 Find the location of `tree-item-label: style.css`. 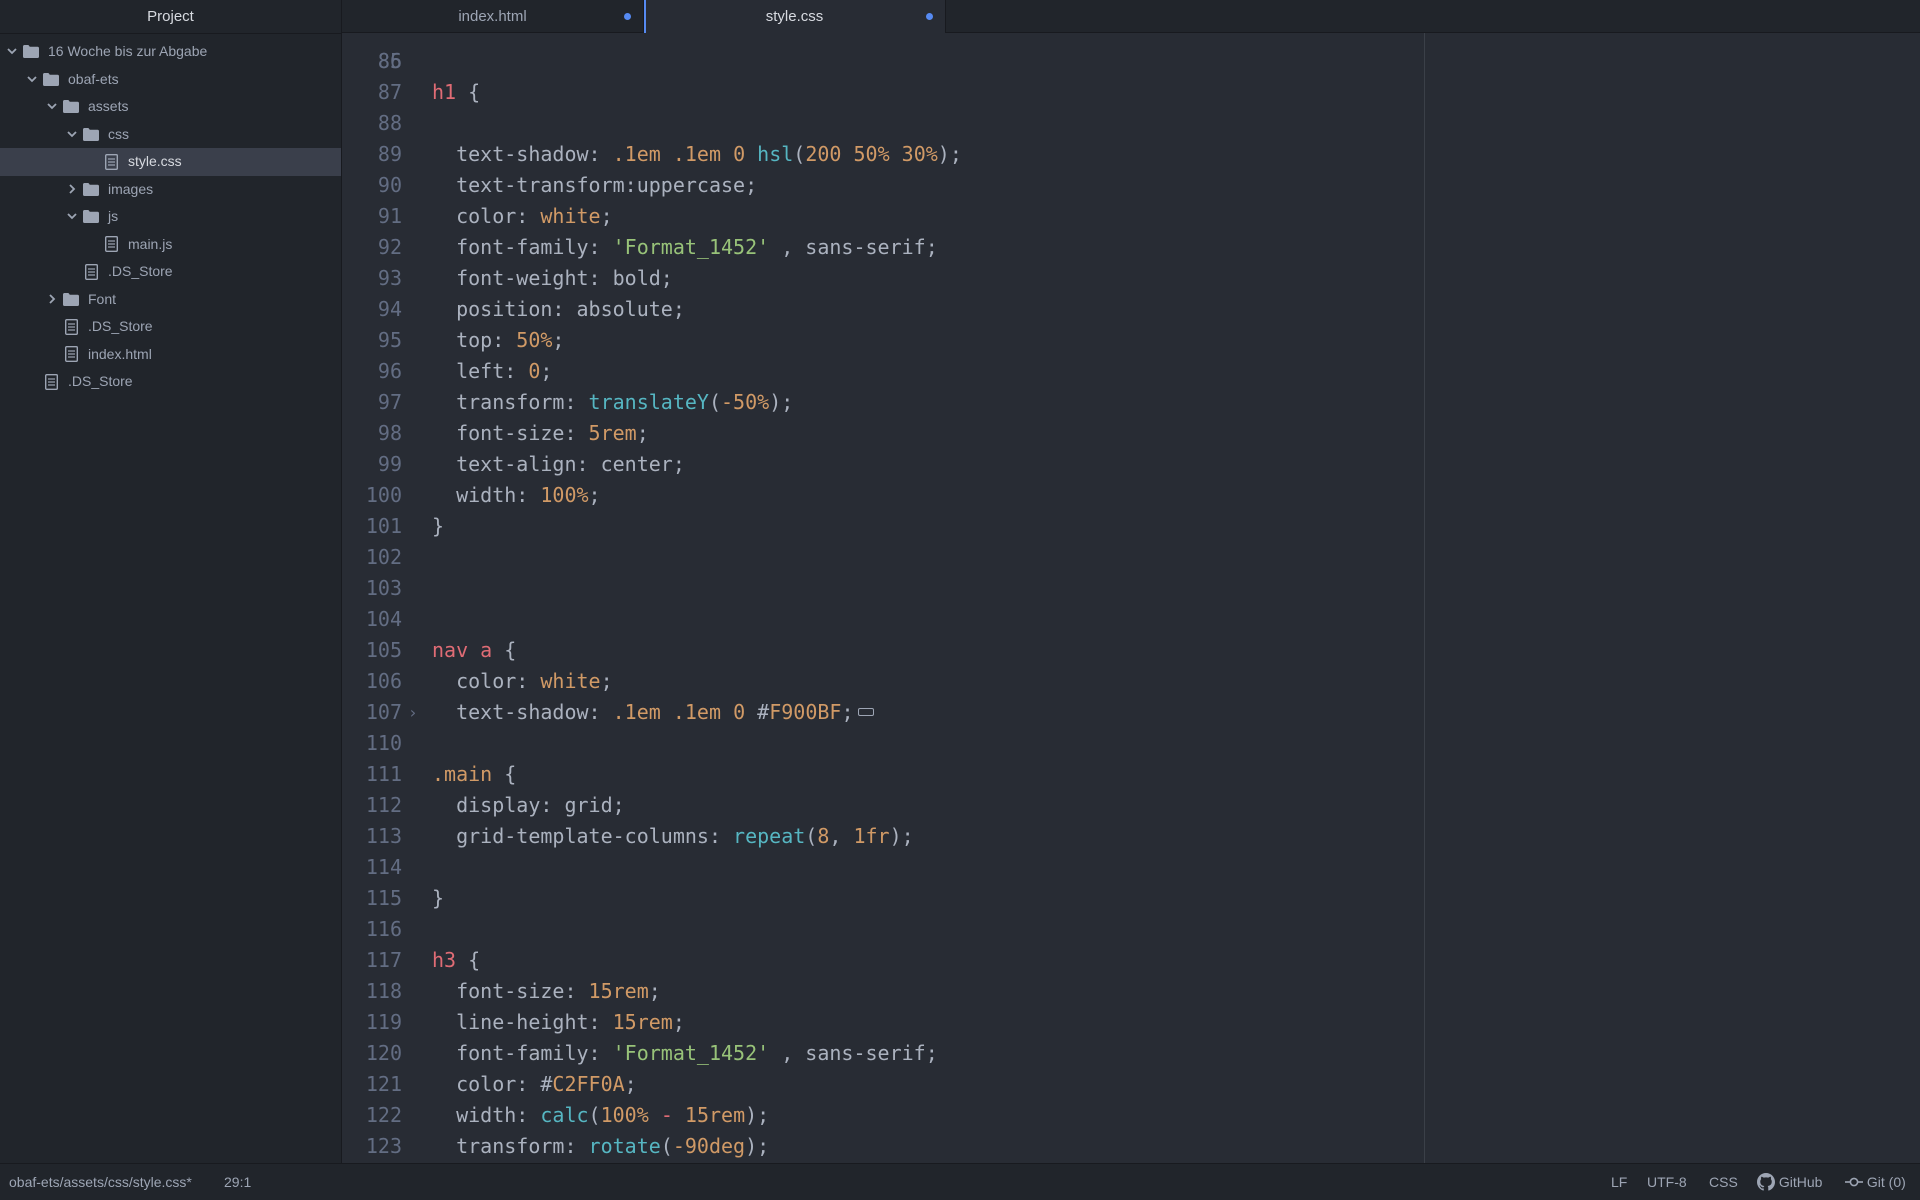

tree-item-label: style.css is located at coordinates (155, 161).